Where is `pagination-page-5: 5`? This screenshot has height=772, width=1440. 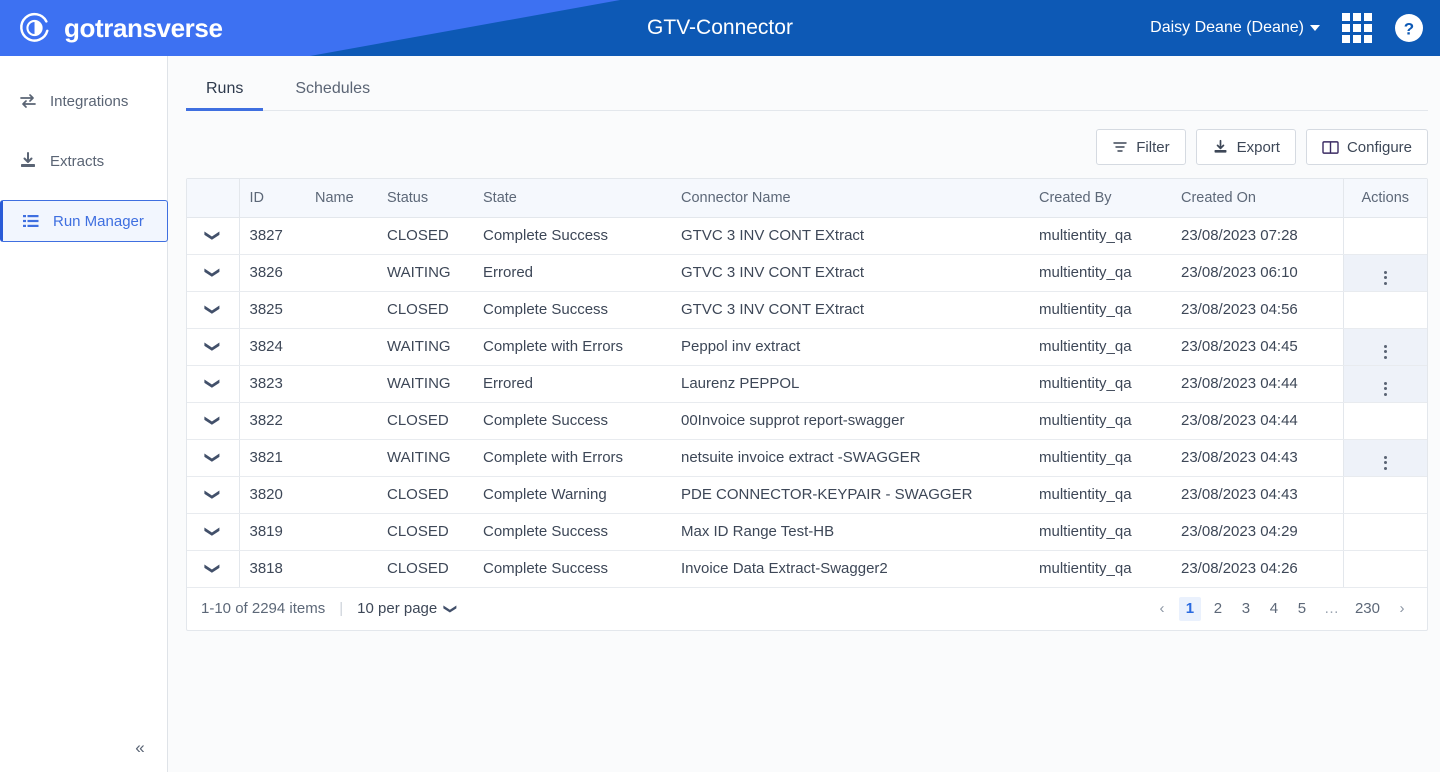
pagination-page-5: 5 is located at coordinates (1302, 609).